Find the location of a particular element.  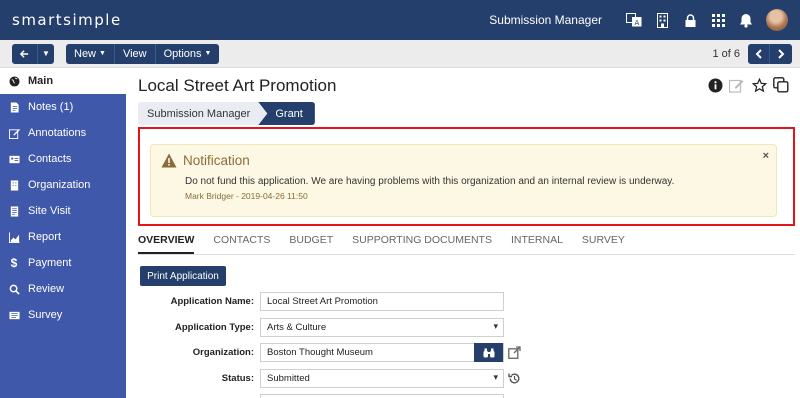

application-type-row: Application Type: Arts & Culture is located at coordinates (463, 328).